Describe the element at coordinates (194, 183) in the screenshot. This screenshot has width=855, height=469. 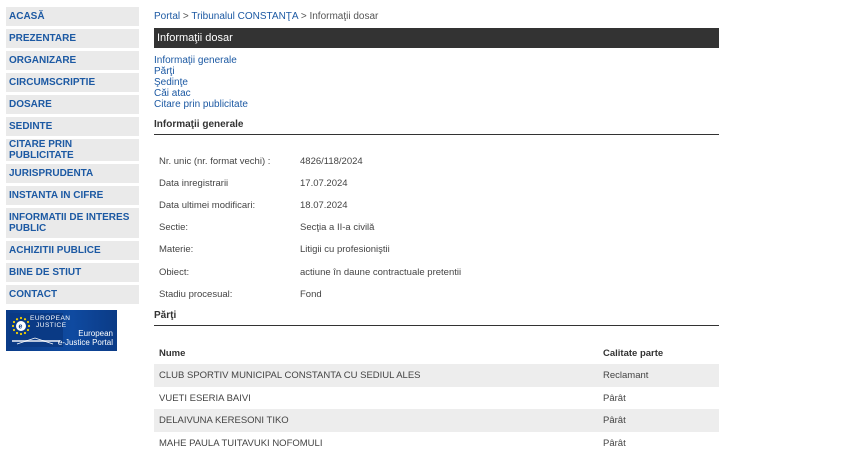
I see `info-label: Data inregistrarii` at that location.